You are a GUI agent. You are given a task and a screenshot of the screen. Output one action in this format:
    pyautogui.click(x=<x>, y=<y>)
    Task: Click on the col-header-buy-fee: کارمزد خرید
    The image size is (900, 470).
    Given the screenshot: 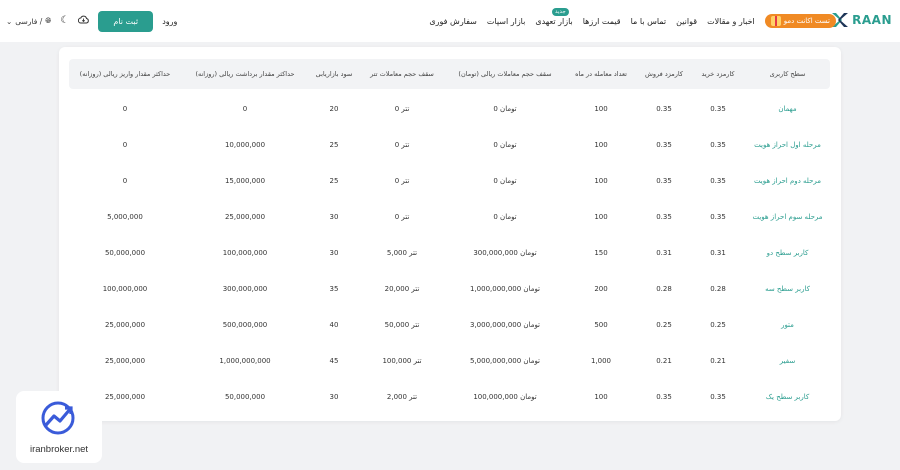 What is the action you would take?
    pyautogui.click(x=718, y=74)
    